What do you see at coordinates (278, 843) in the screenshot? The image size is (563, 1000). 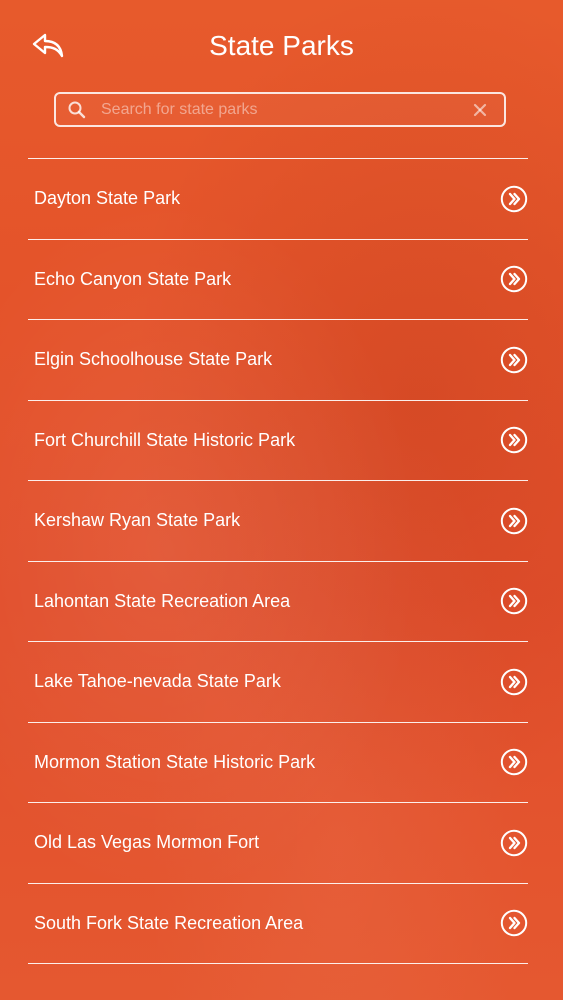 I see `park-item: Old Las Vegas Mormon Fort` at bounding box center [278, 843].